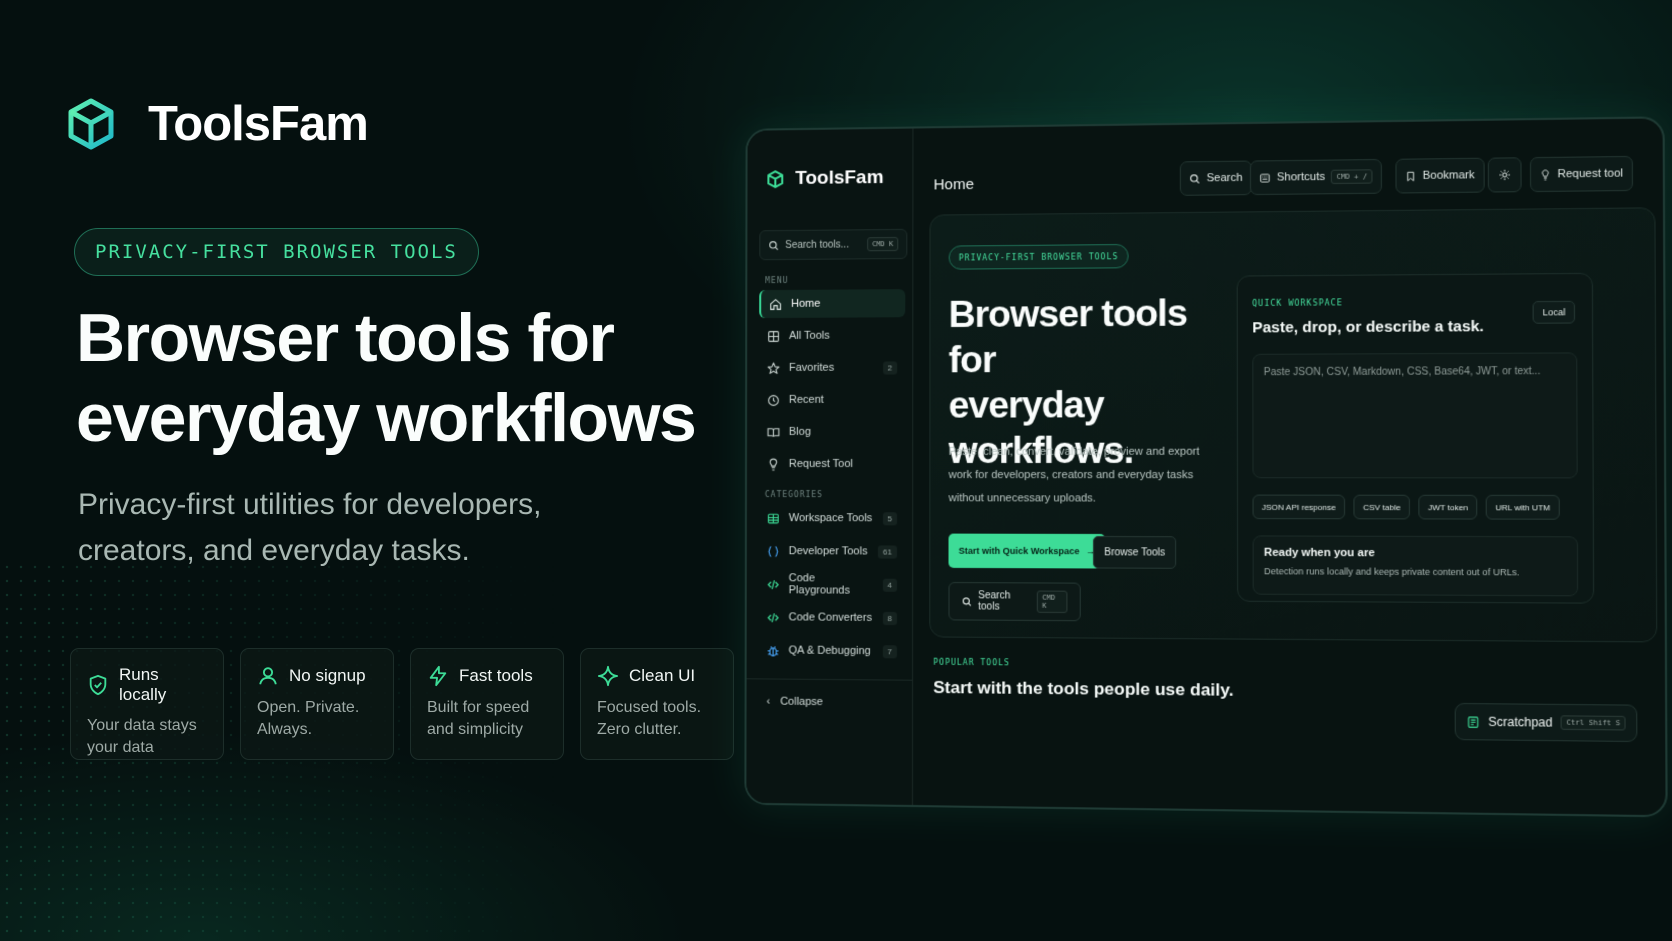  What do you see at coordinates (802, 702) in the screenshot?
I see `collapse-label: Collapse` at bounding box center [802, 702].